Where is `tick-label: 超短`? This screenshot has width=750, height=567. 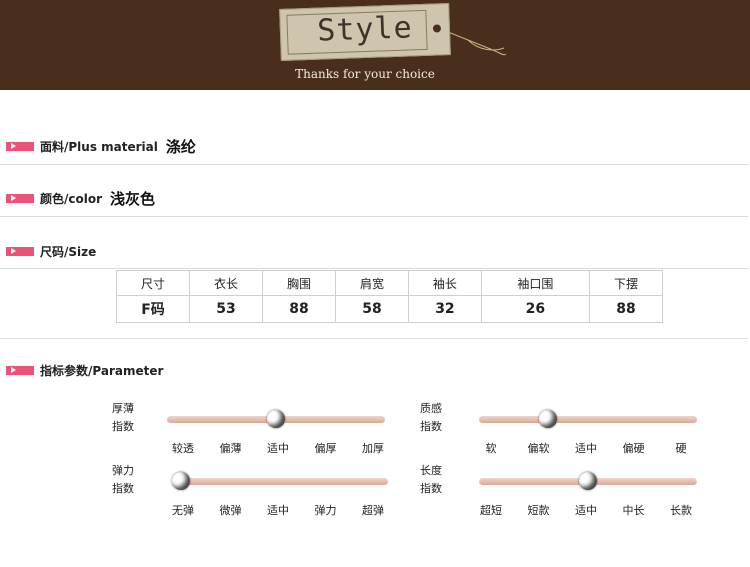 tick-label: 超短 is located at coordinates (491, 510).